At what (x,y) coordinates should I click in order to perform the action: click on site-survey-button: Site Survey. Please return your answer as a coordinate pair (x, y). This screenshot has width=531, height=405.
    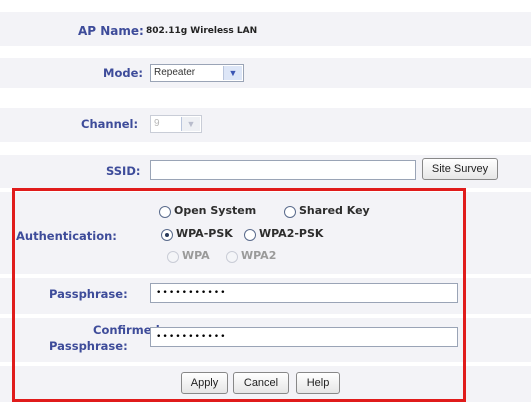
    Looking at the image, I should click on (460, 169).